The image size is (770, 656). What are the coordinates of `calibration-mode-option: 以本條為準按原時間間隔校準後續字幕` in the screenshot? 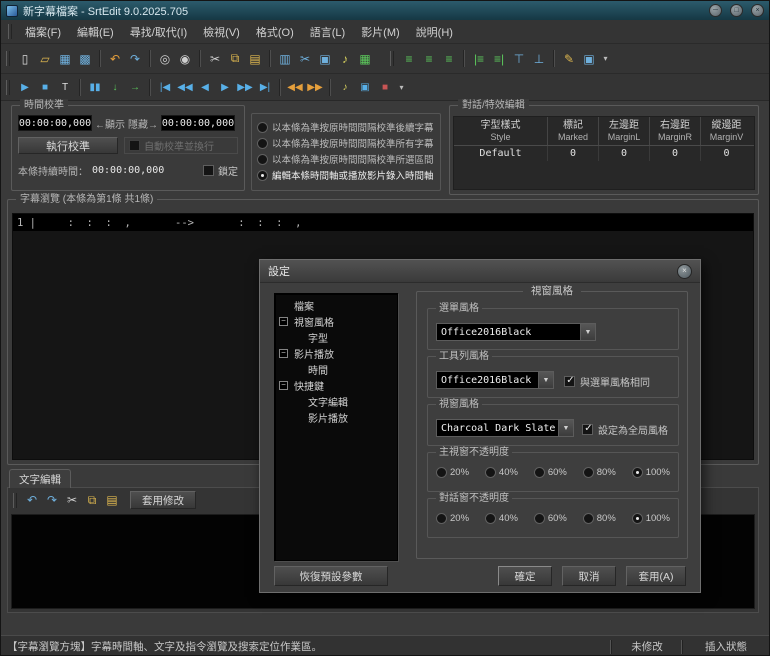 It's located at (346, 127).